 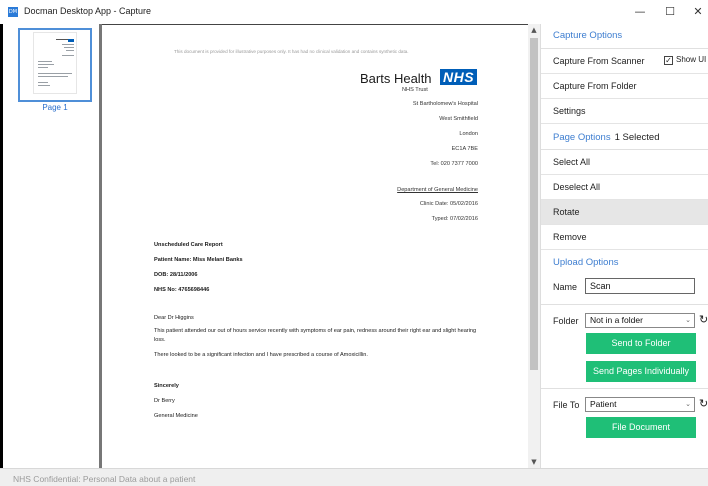 What do you see at coordinates (188, 245) in the screenshot?
I see `report-title: Unscheduled Care Report` at bounding box center [188, 245].